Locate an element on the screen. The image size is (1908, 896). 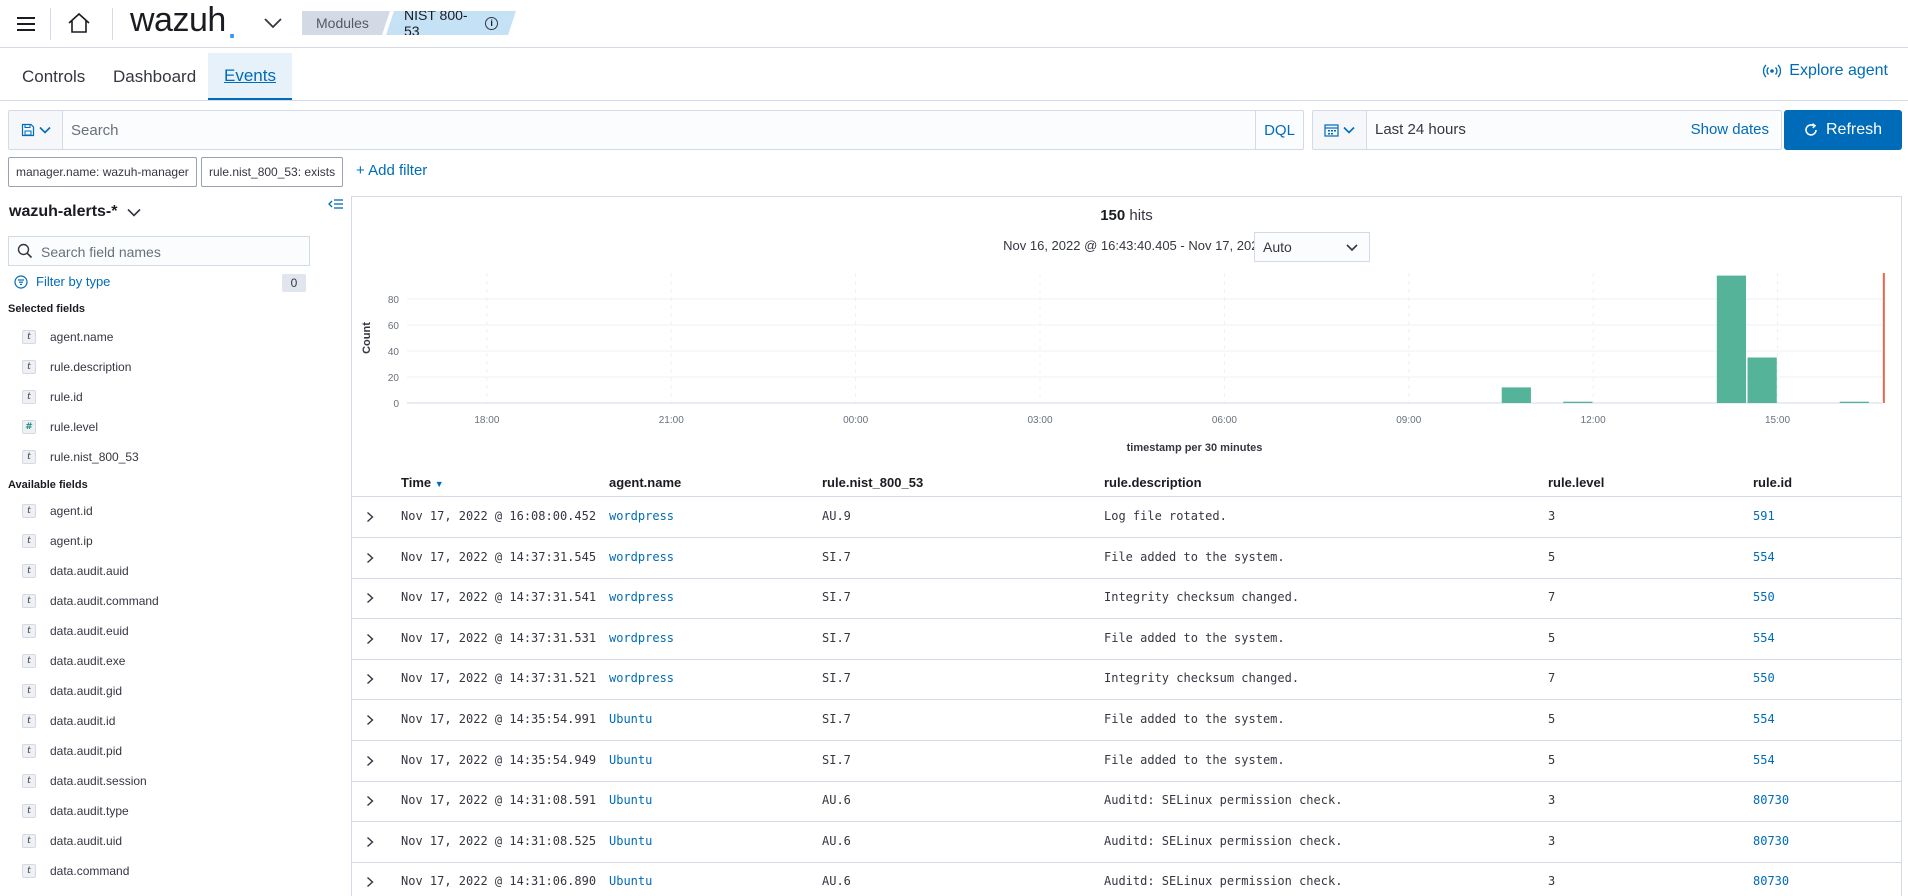
column-header-nist: rule.nist_800_53 is located at coordinates (872, 482).